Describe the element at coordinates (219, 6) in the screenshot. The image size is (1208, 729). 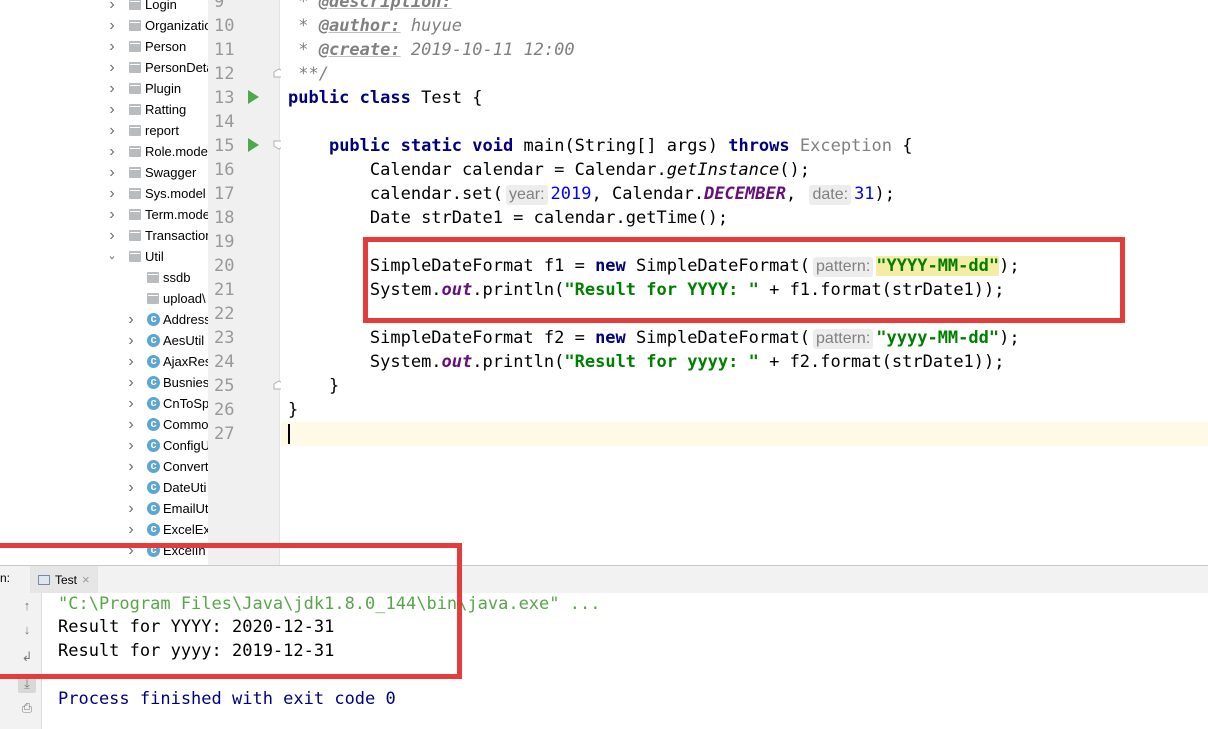
I see `line-number: 9` at that location.